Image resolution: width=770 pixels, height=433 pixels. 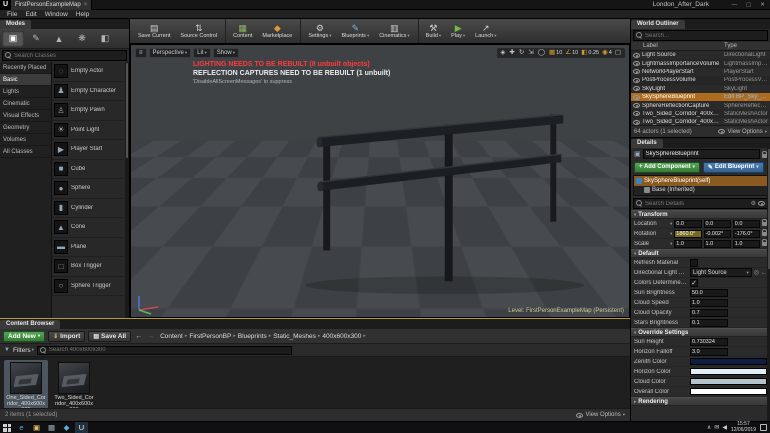 I want to click on toolbar-button: ⚒ Build ▾, so click(x=431, y=31).